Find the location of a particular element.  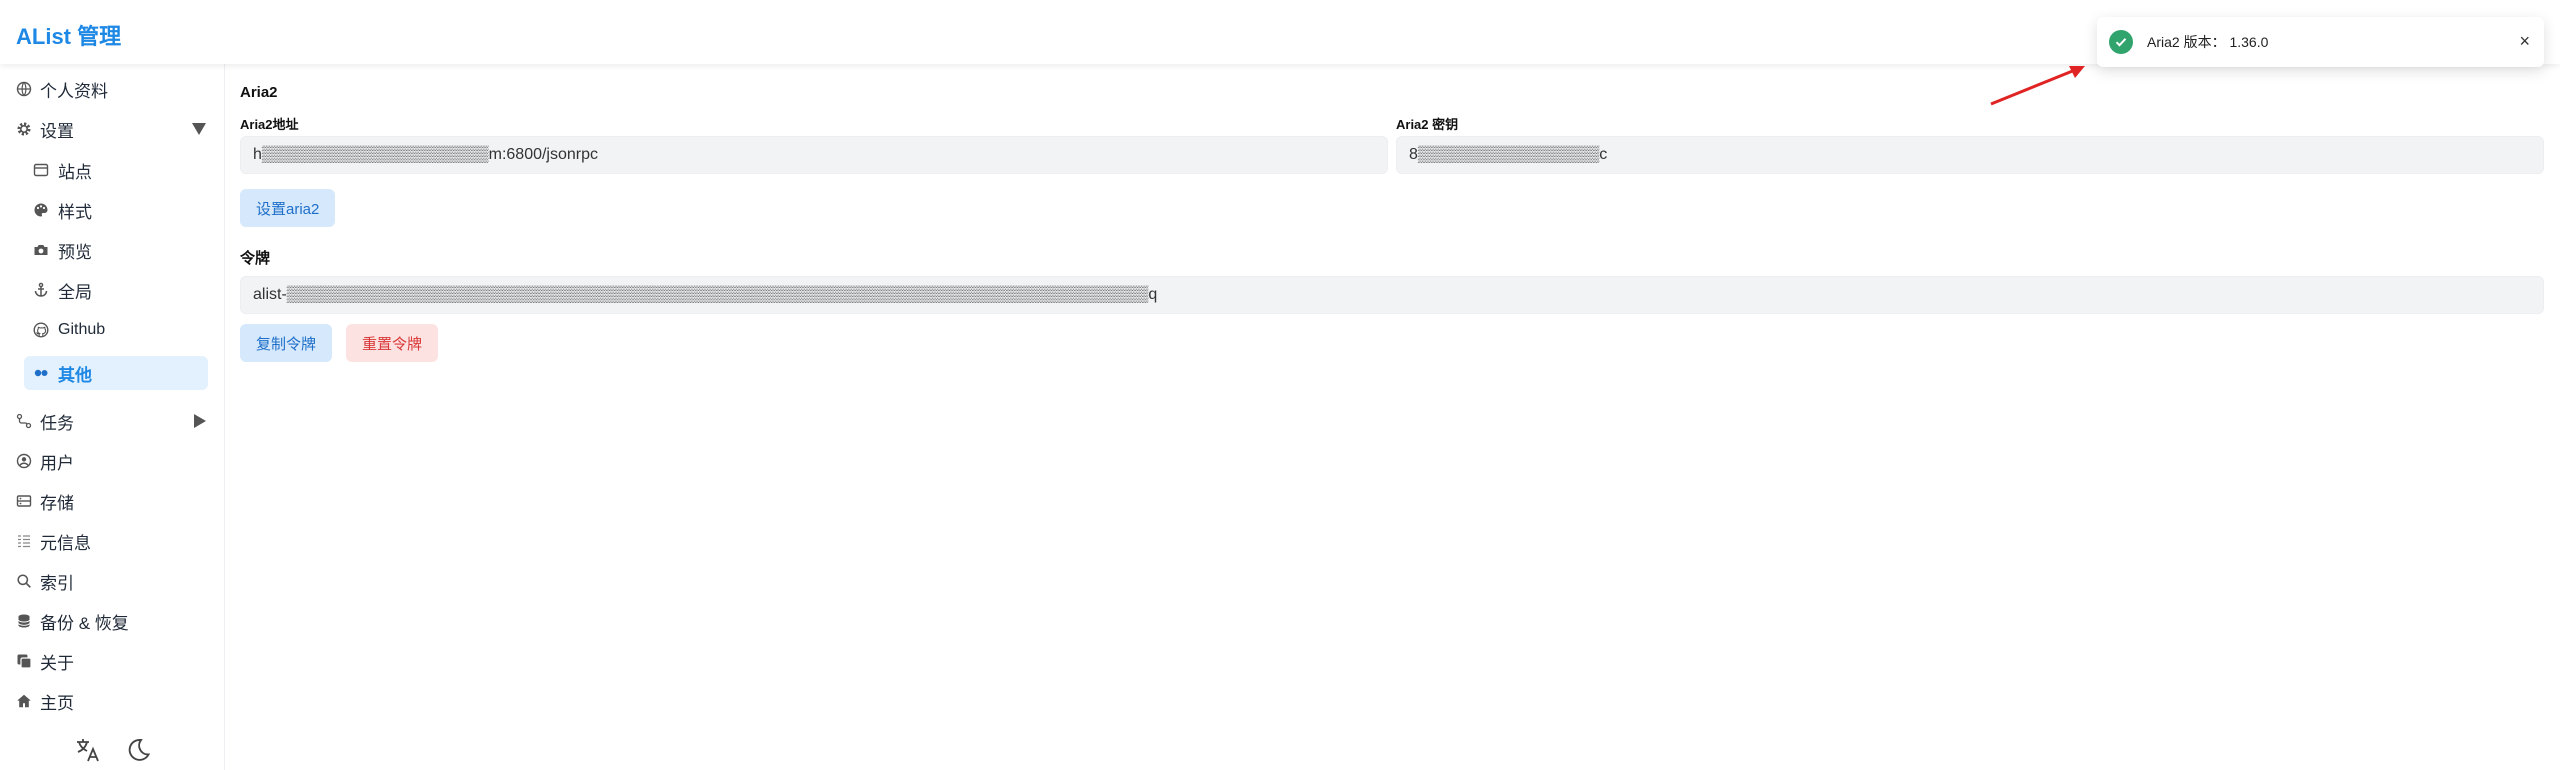

toast-notification: Aria2 版本： 1.36.0 × is located at coordinates (2320, 42).